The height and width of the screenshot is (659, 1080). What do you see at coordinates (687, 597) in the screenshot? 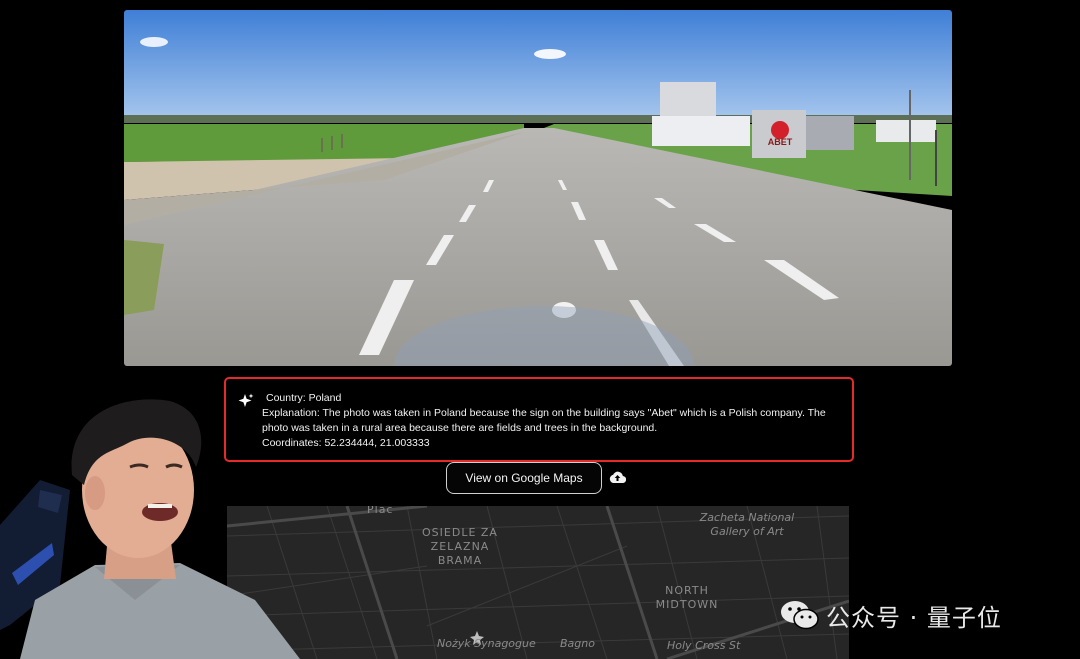
I see `map-label-north-midtown: NORTH MIDTOWN` at bounding box center [687, 597].